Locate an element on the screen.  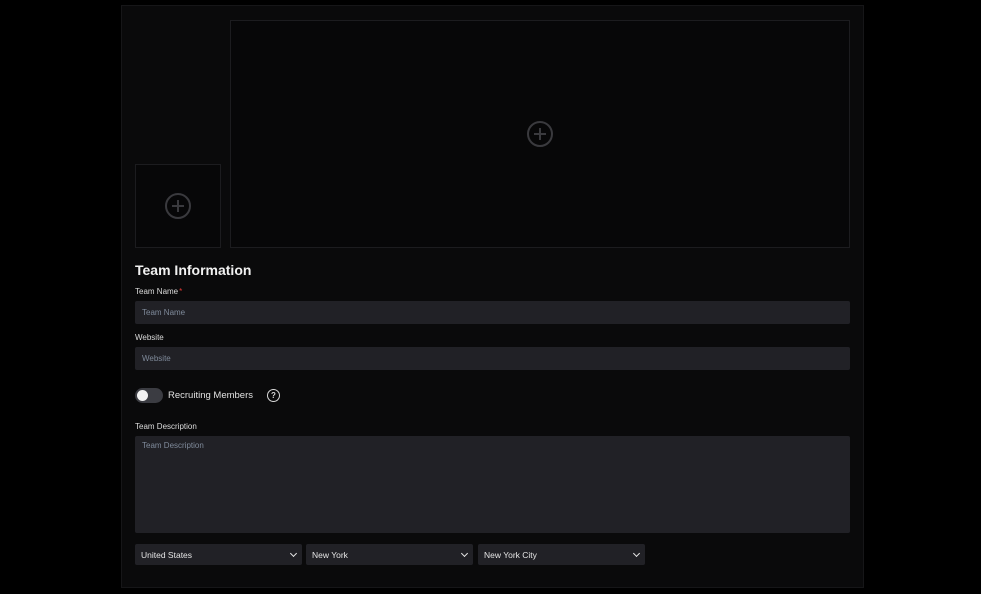
country-value: United States is located at coordinates (167, 554).